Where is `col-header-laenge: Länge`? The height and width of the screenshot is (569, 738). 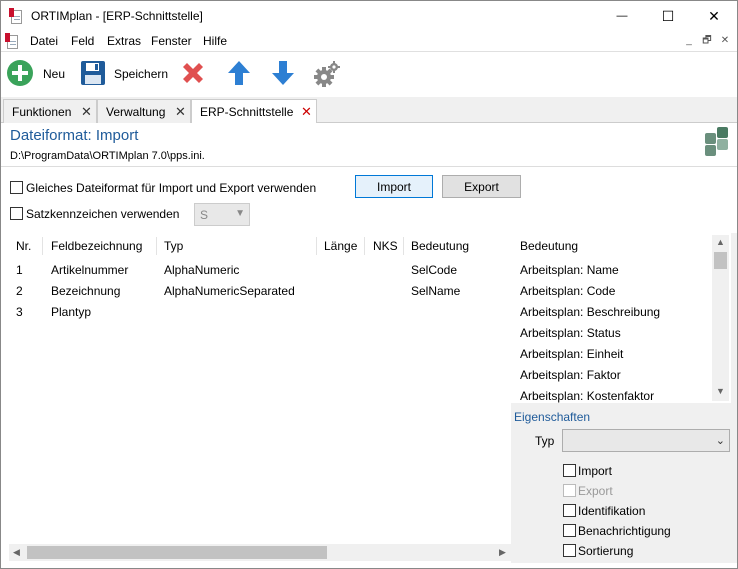 col-header-laenge: Länge is located at coordinates (340, 246).